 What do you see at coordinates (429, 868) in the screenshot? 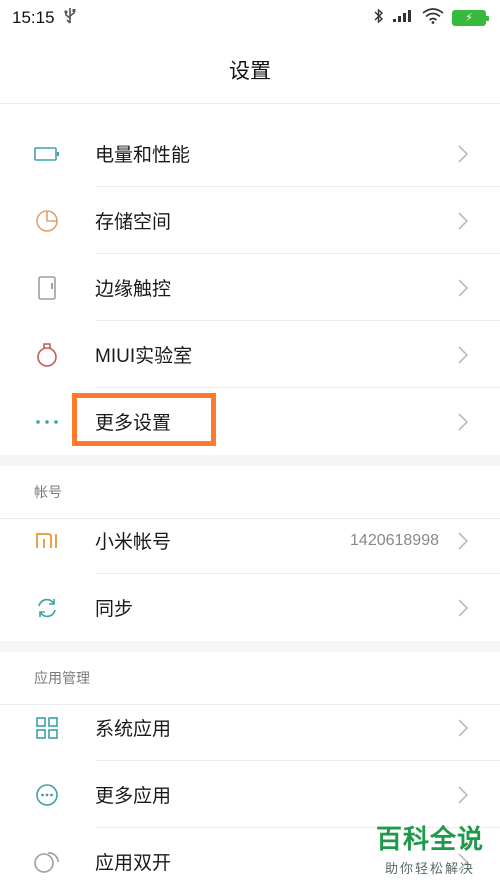
I see `watermark-sub: 助你轻松解决` at bounding box center [429, 868].